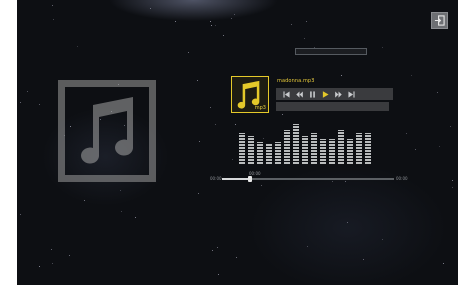  What do you see at coordinates (236, 179) in the screenshot?
I see `progress-fill` at bounding box center [236, 179].